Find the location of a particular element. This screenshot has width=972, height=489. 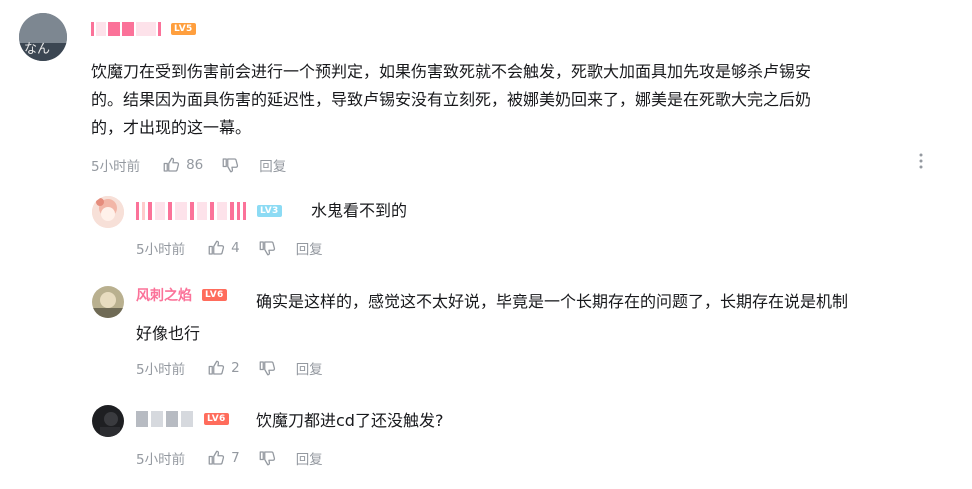

reply-text: 水鬼看不到的 is located at coordinates (359, 210).